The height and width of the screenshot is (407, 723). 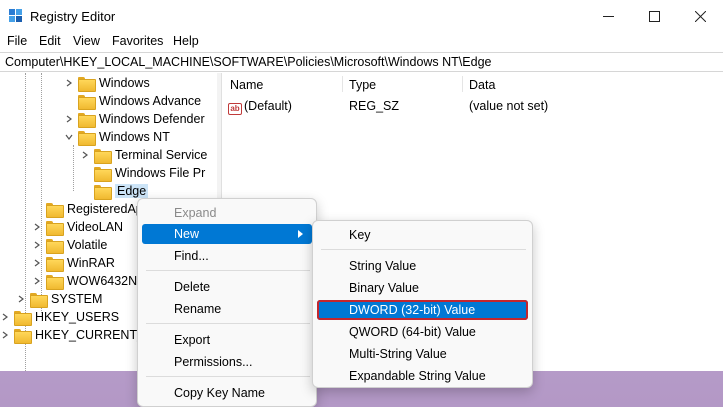 I want to click on chevron-down-icon, so click(x=69, y=137).